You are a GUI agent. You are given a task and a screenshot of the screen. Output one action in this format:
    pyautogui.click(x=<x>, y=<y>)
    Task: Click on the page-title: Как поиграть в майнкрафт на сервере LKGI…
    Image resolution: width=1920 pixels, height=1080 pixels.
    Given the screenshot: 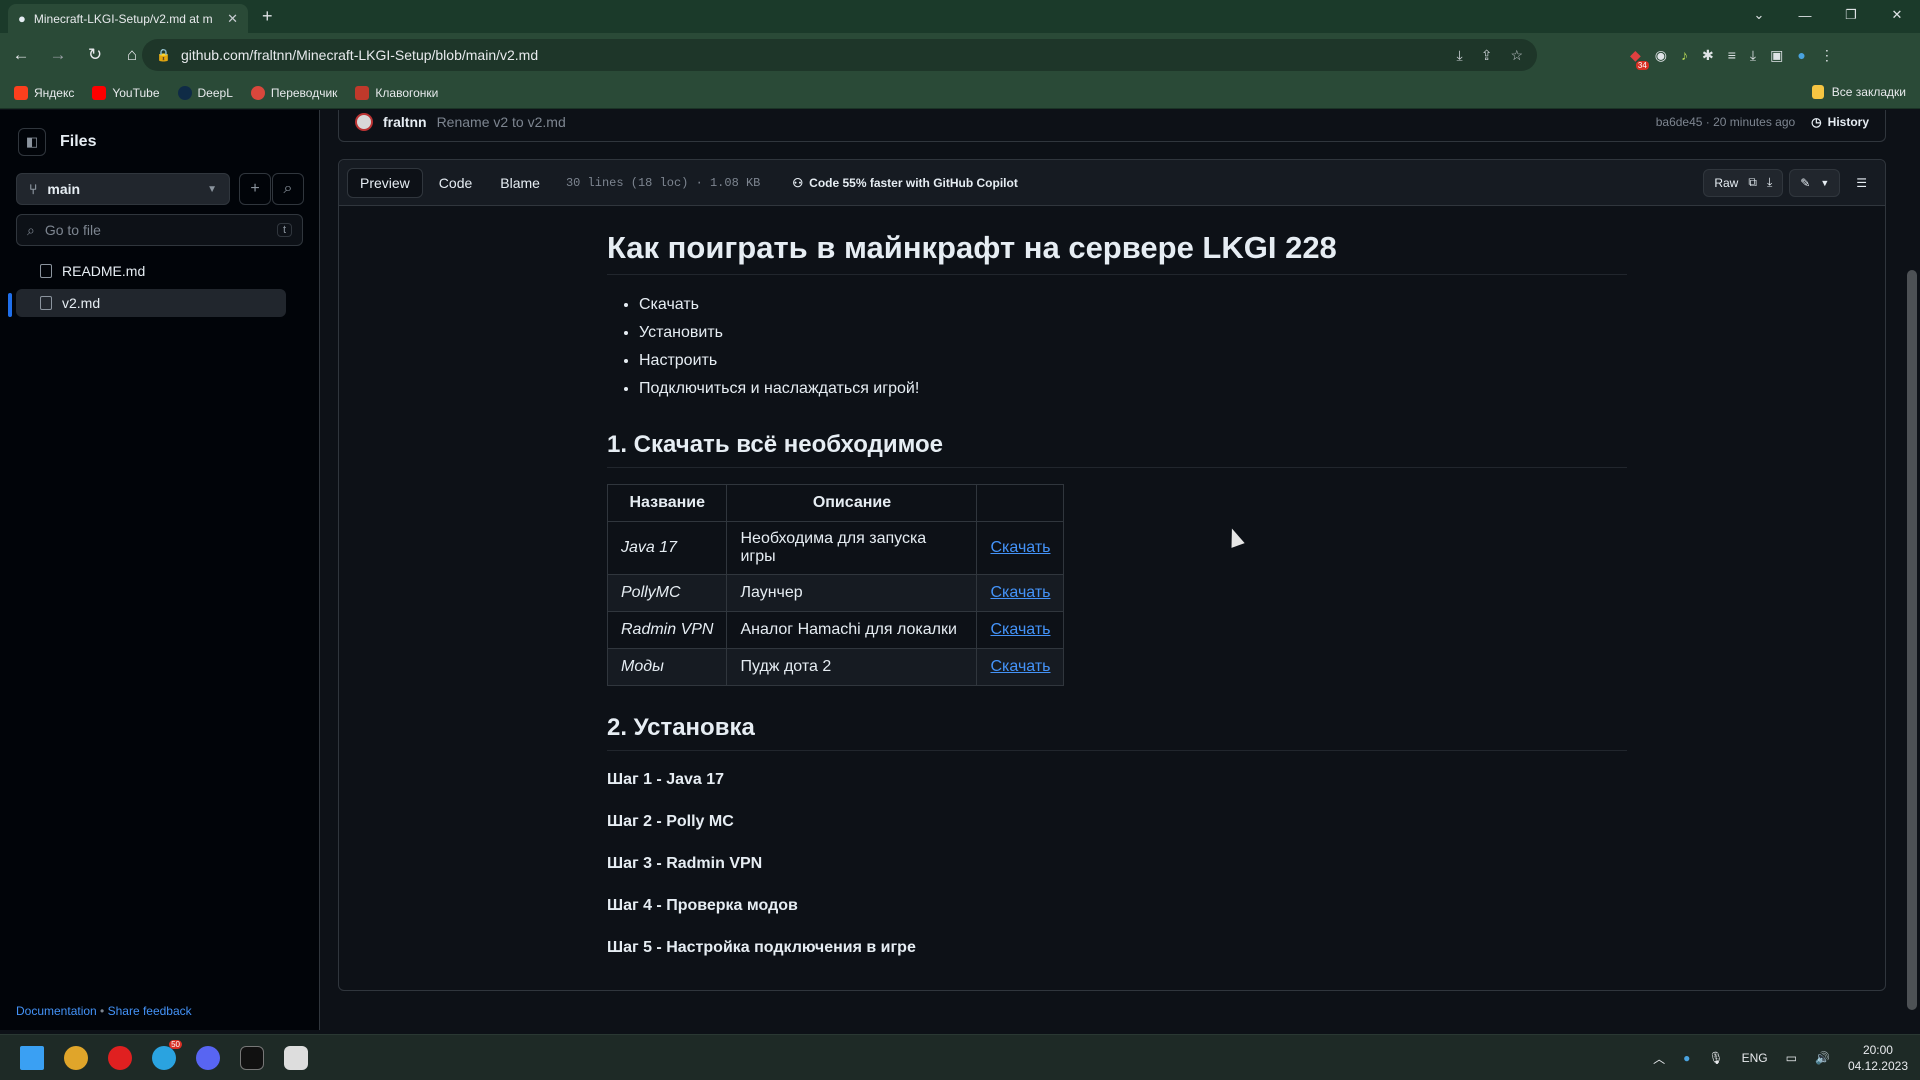 What is the action you would take?
    pyautogui.click(x=1117, y=252)
    